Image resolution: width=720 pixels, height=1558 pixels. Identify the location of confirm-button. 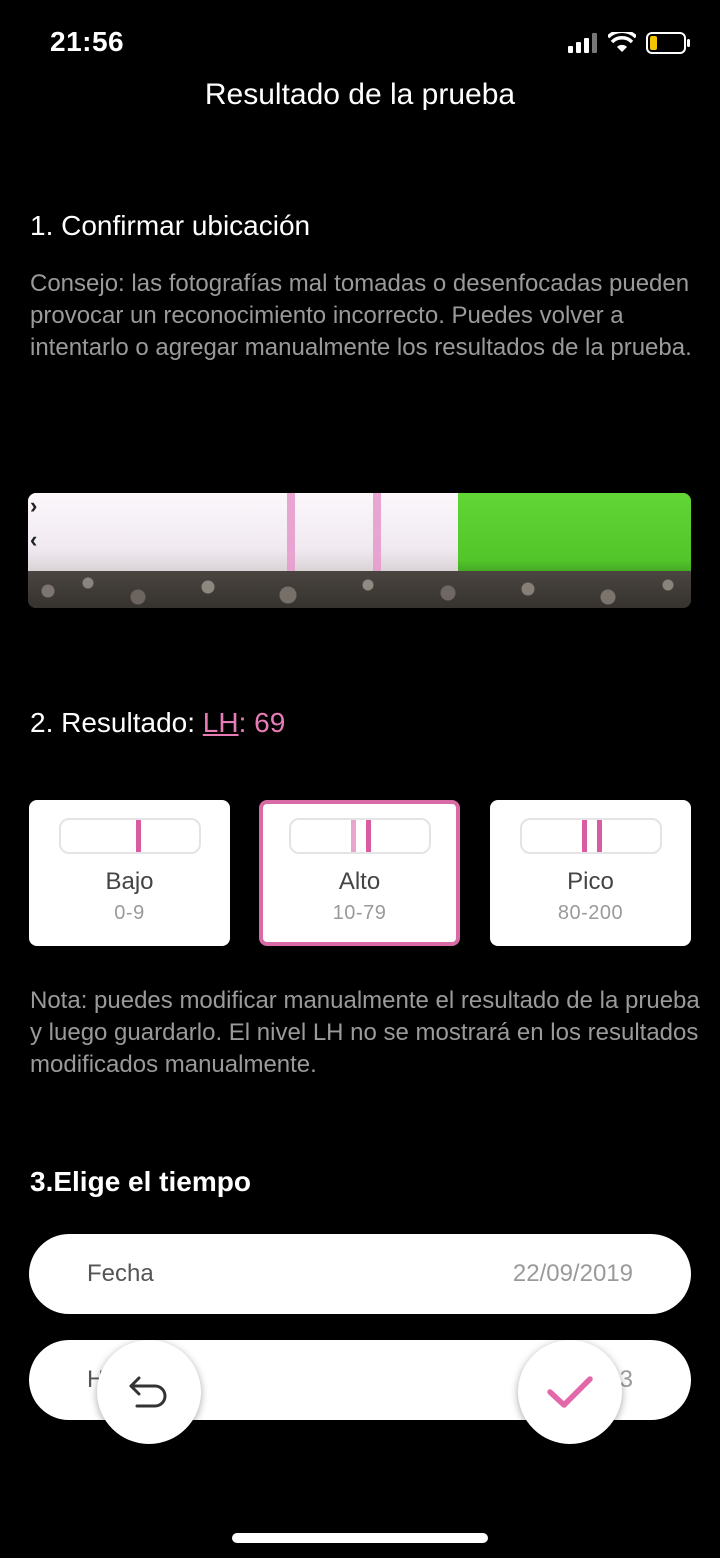
(570, 1392).